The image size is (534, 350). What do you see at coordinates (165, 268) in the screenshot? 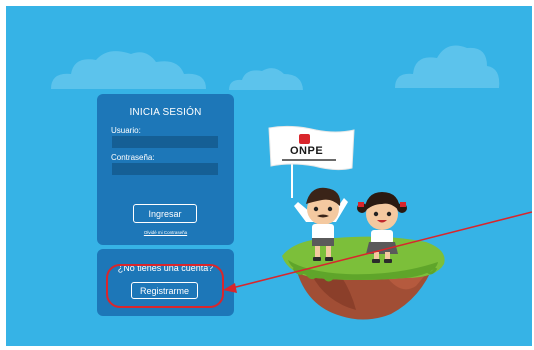
I see `register-question: ¿No tienes una cuenta?` at bounding box center [165, 268].